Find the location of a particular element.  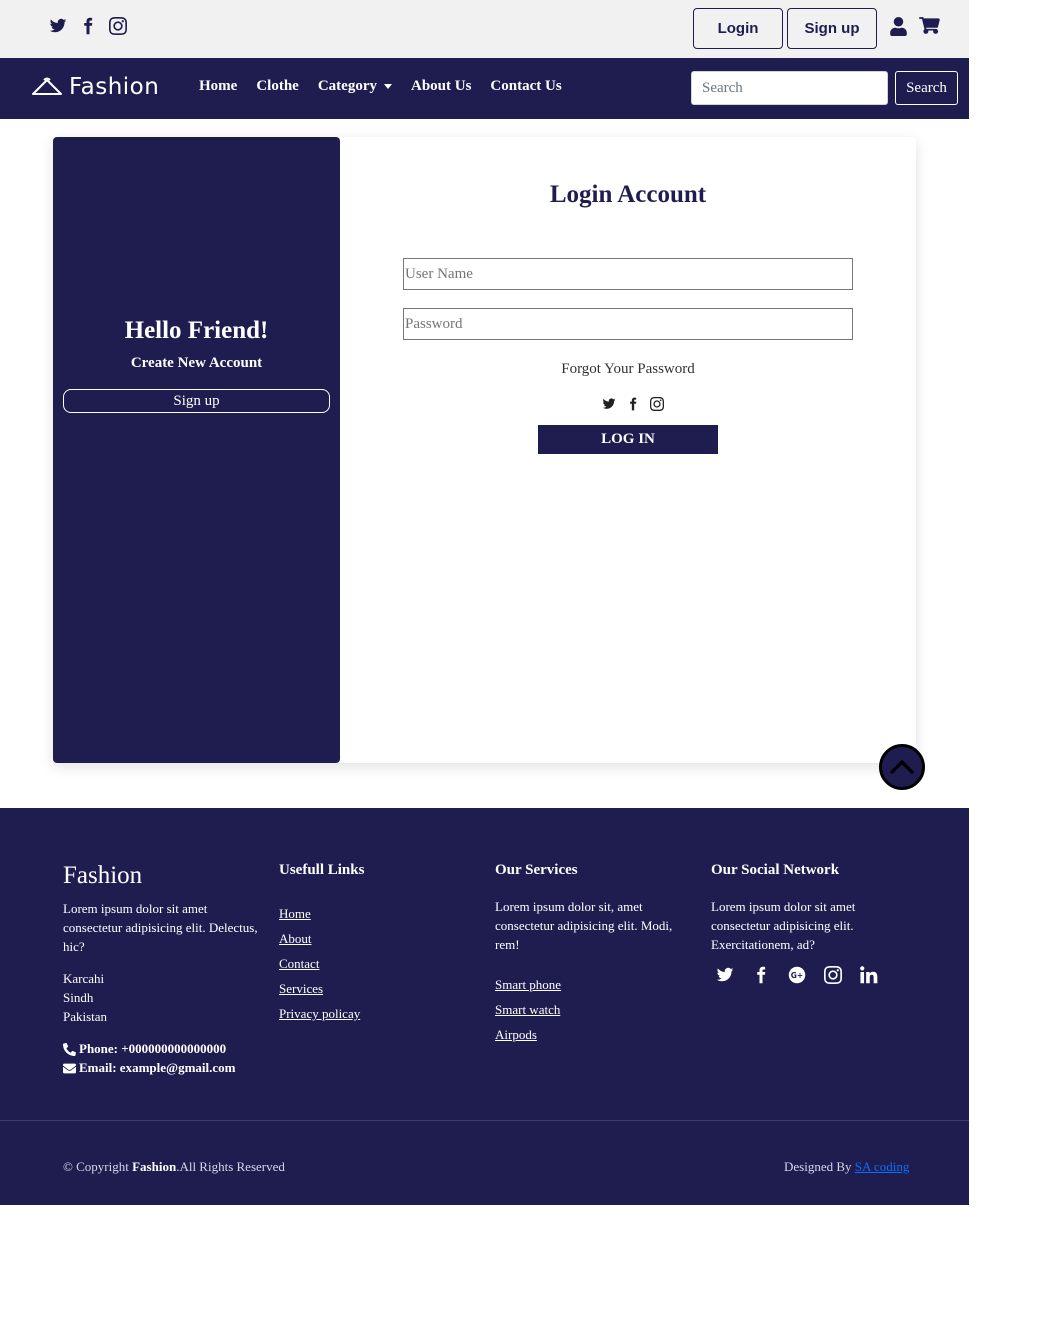

panel-signup-button: Sign up is located at coordinates (196, 401).